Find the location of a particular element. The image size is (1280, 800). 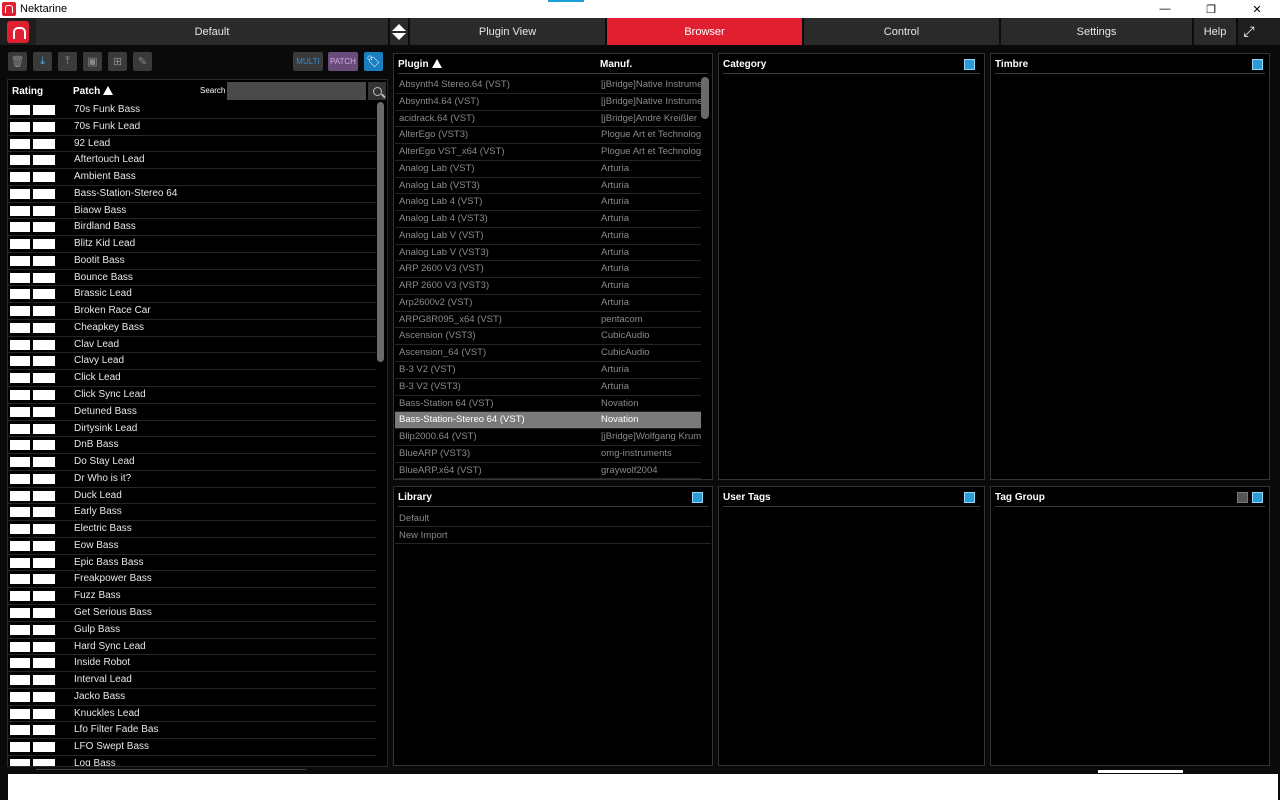

patch-row: Aftertouch Lead is located at coordinates (192, 161).